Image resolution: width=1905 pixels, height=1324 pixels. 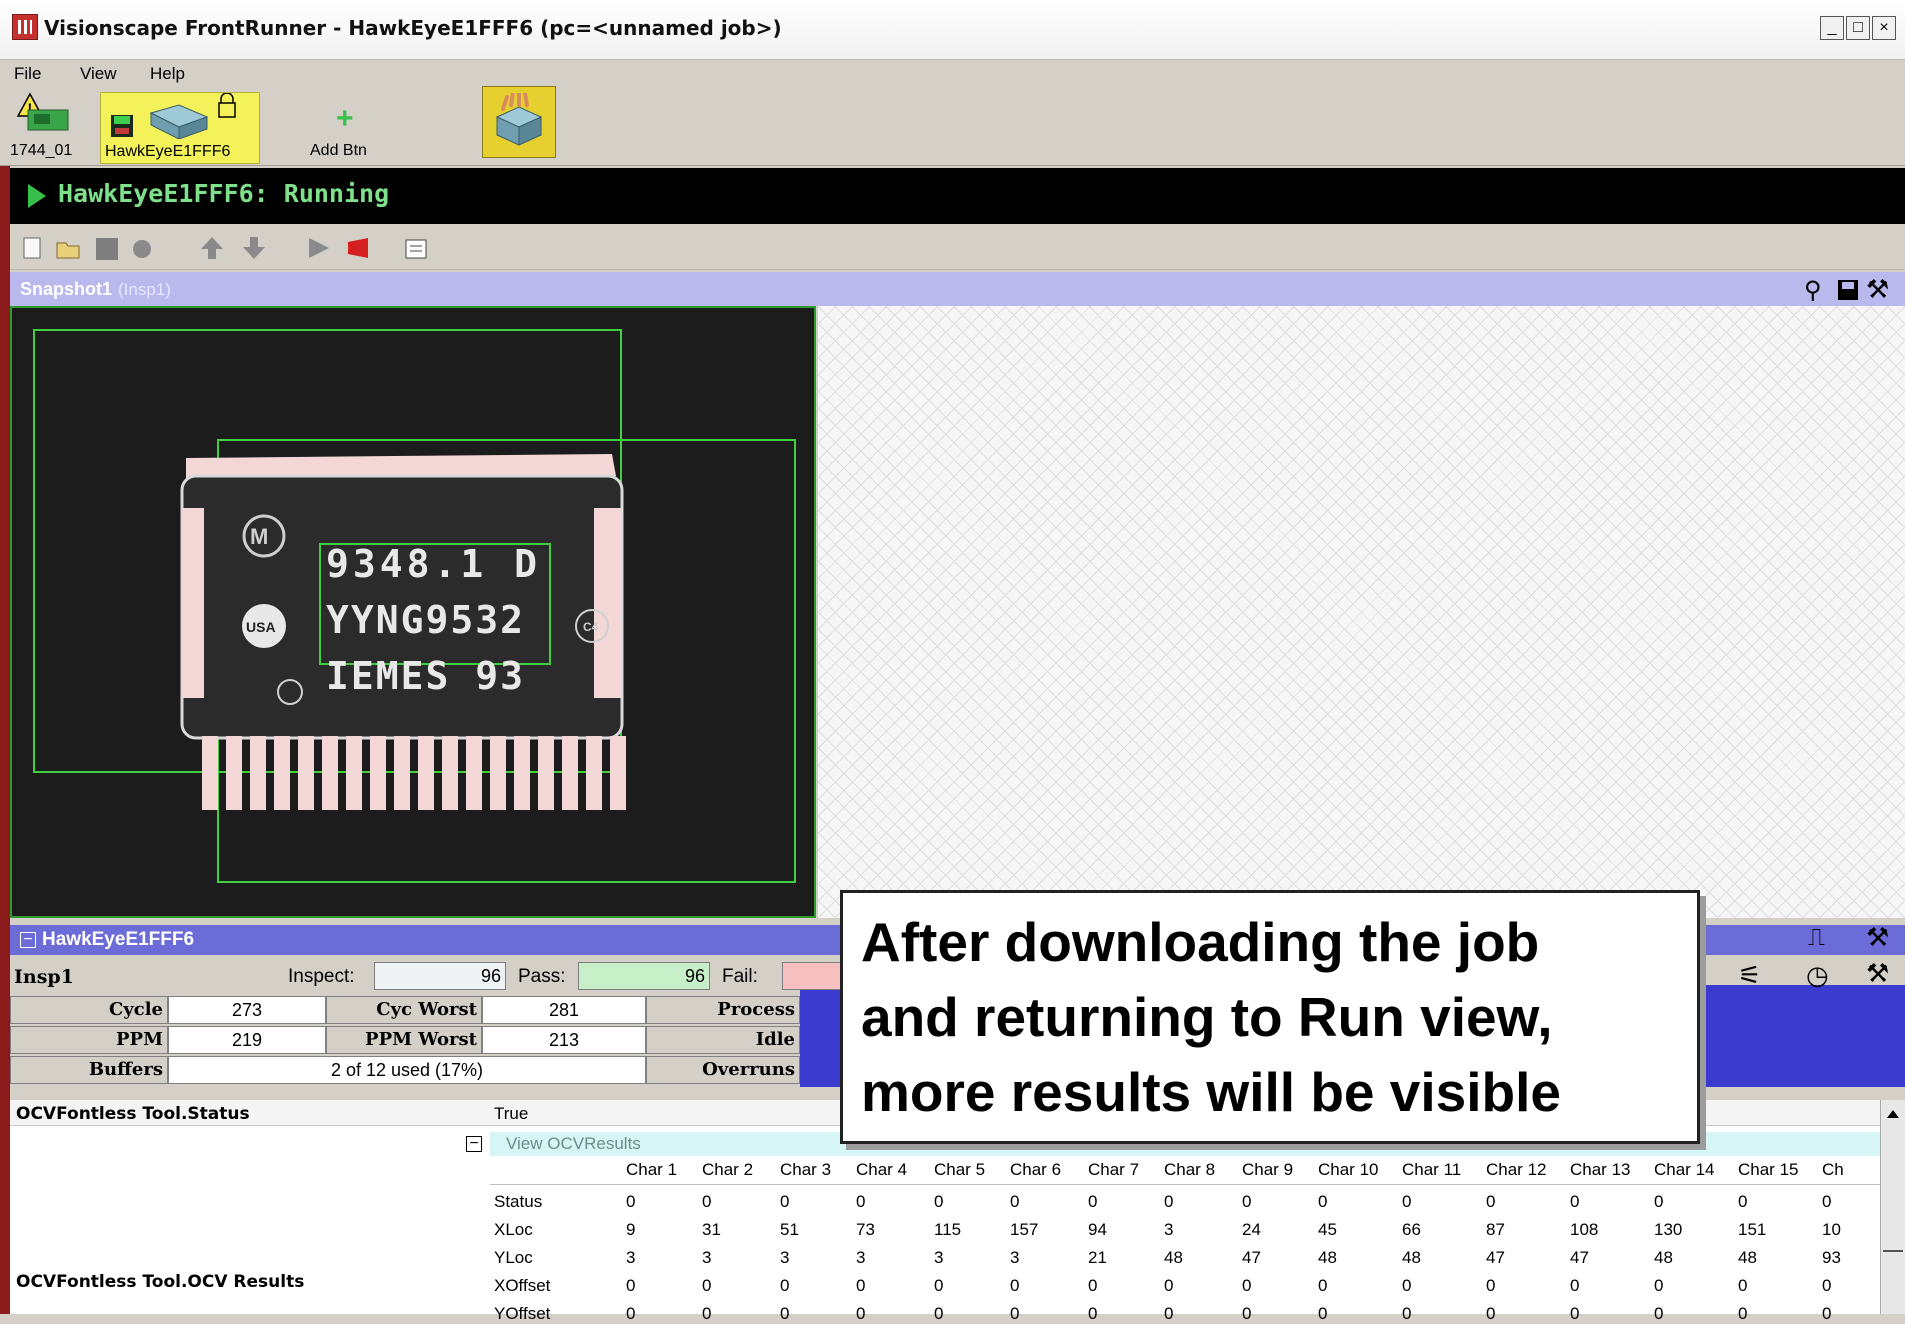 I want to click on stop-run-icon, so click(x=358, y=248).